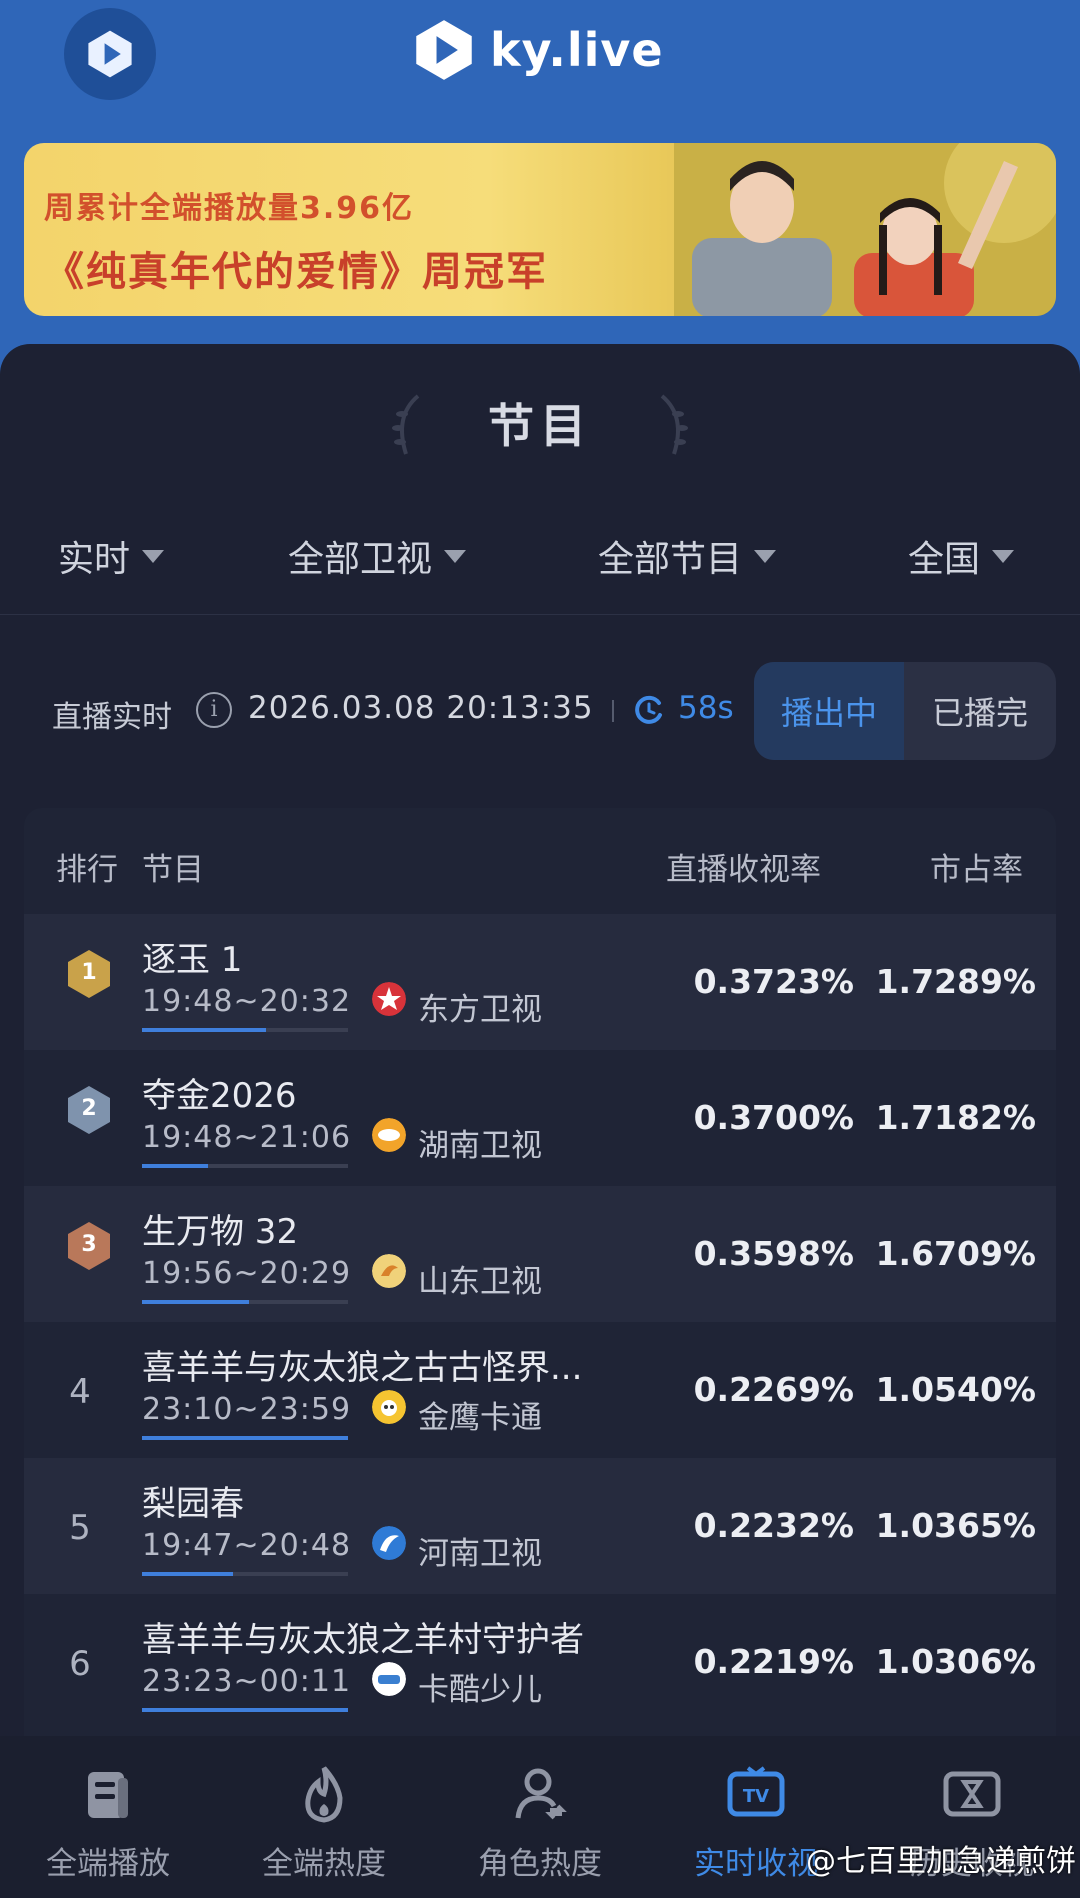  I want to click on filter-program-label: 全部节目, so click(670, 559).